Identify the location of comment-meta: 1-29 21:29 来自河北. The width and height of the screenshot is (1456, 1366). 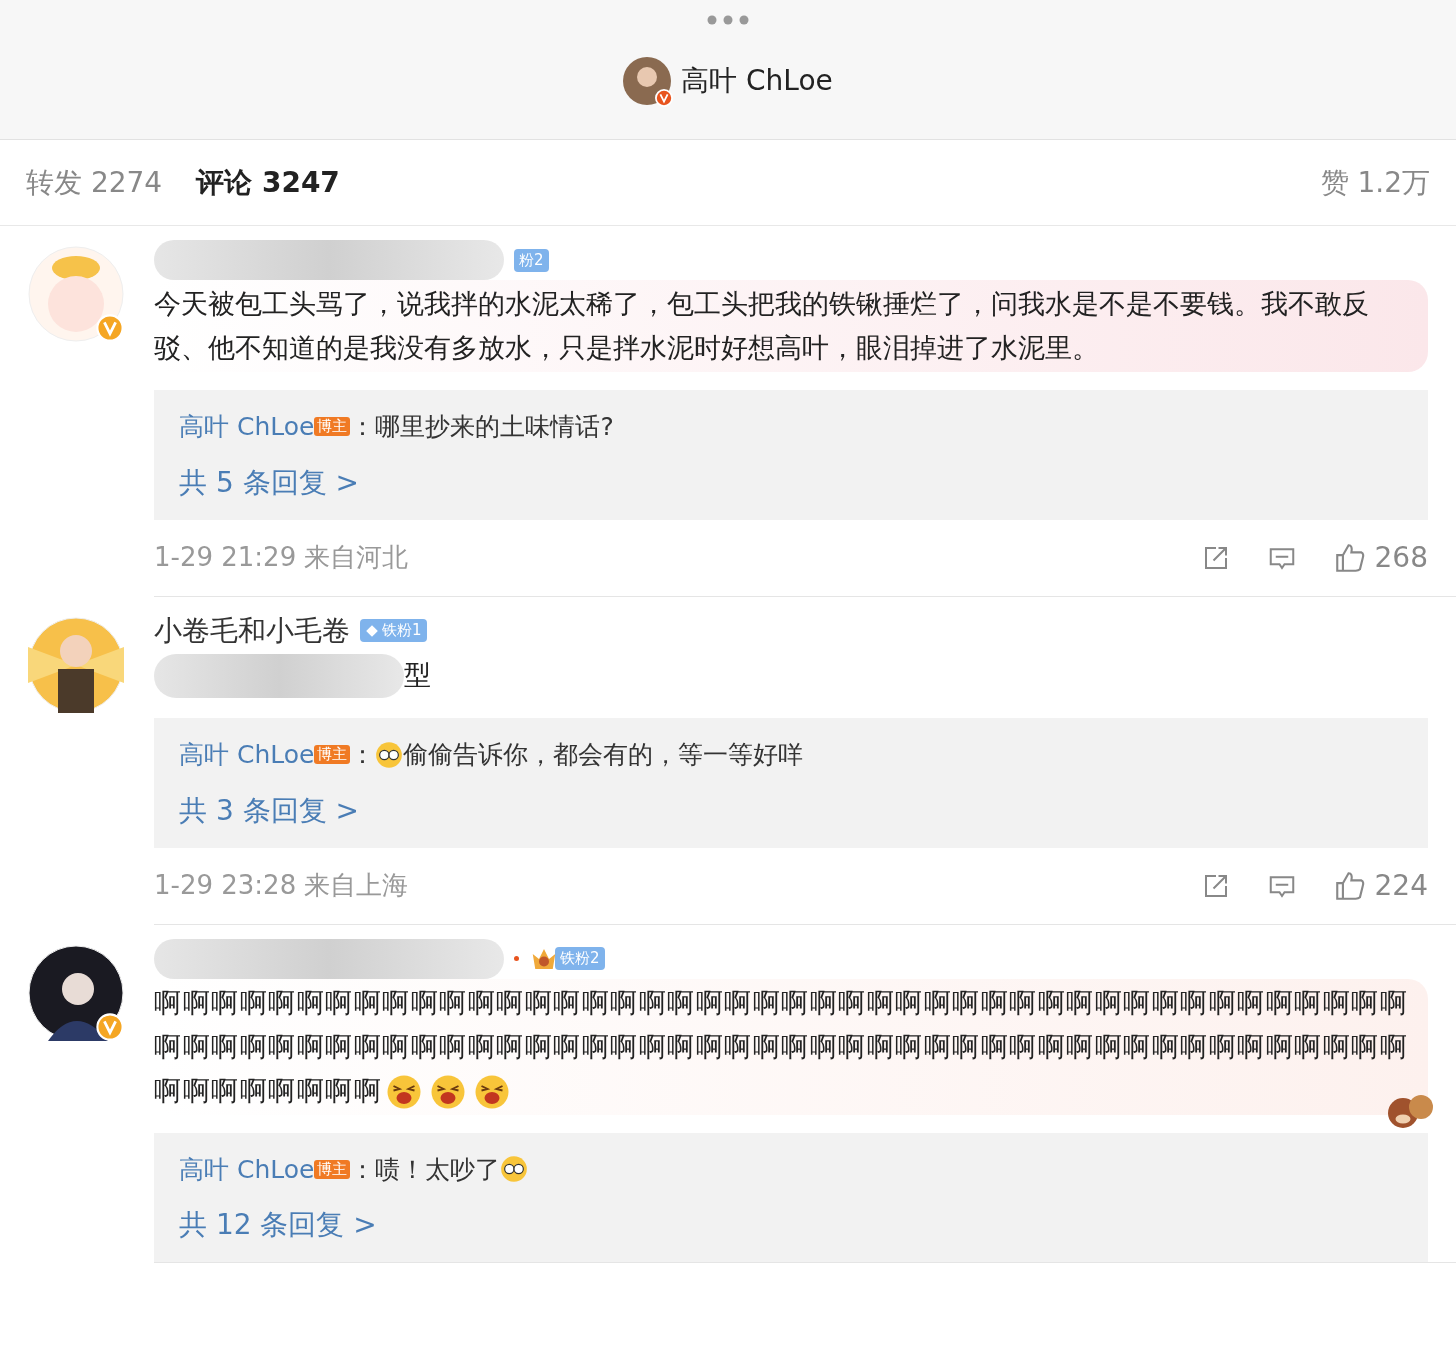
(281, 557).